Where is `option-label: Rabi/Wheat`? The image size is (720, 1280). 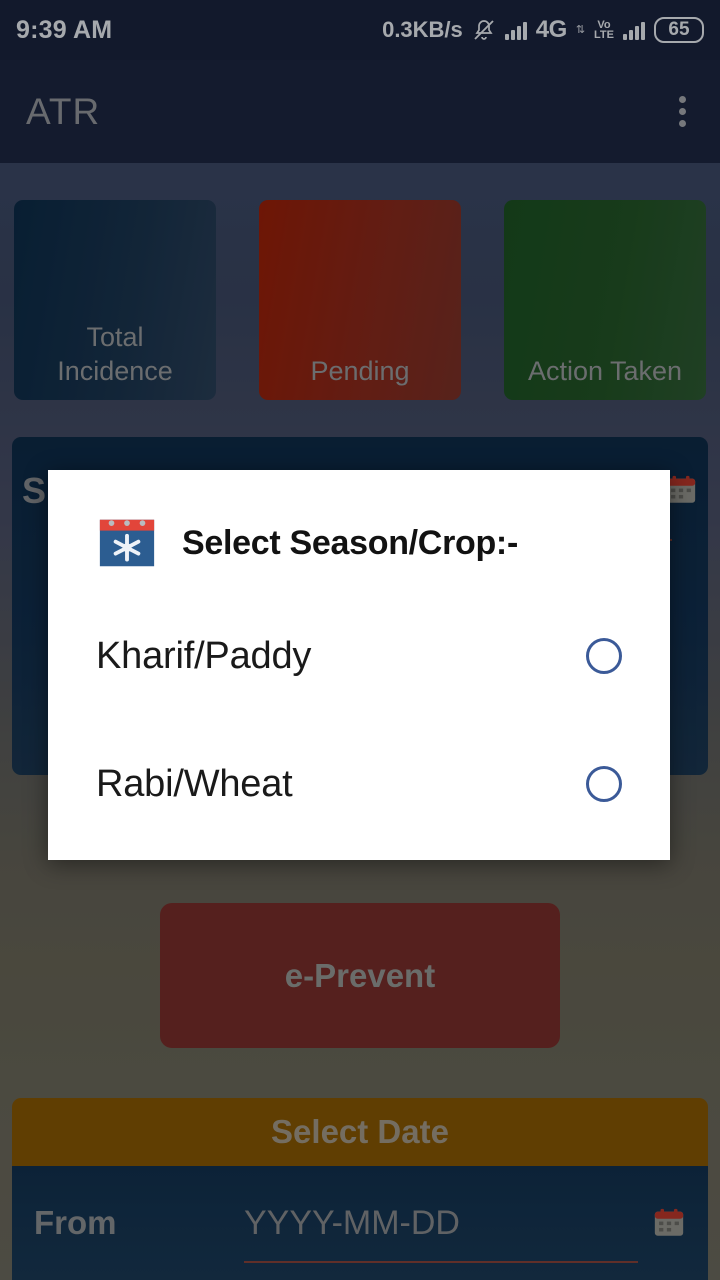
option-label: Rabi/Wheat is located at coordinates (194, 783).